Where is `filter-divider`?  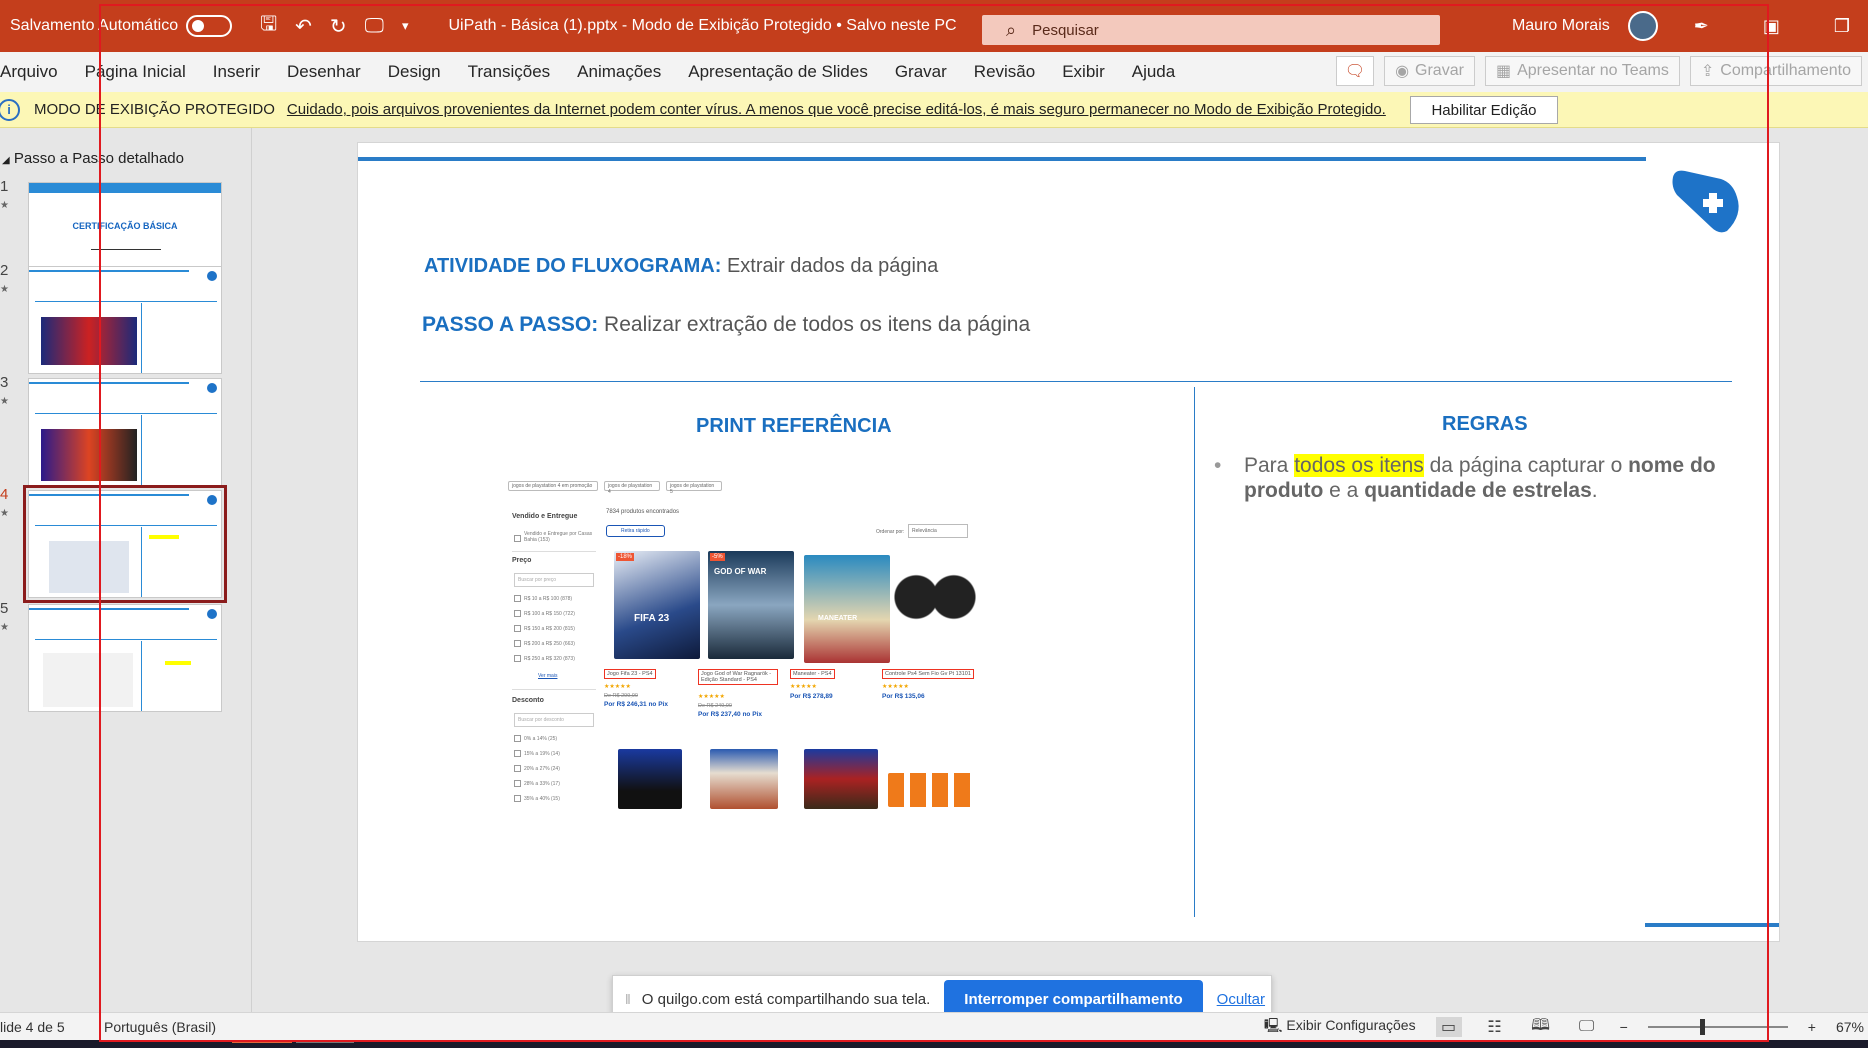
filter-divider is located at coordinates (554, 551).